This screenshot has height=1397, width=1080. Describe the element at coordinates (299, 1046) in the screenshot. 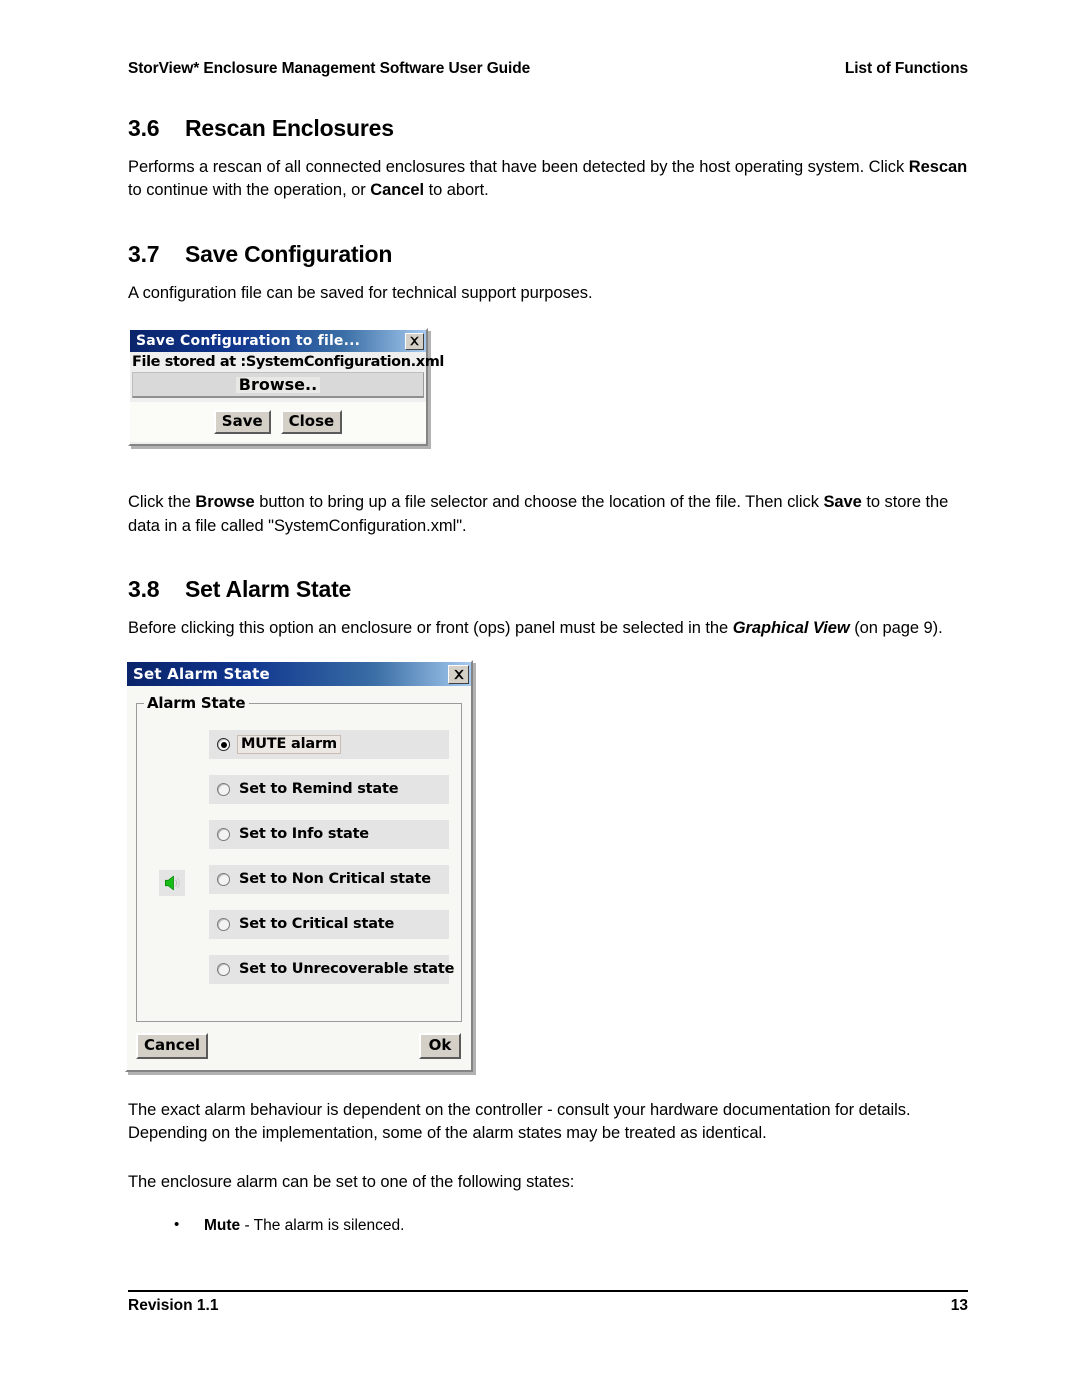

I see `dialog-button-bar: Cancel Ok` at that location.